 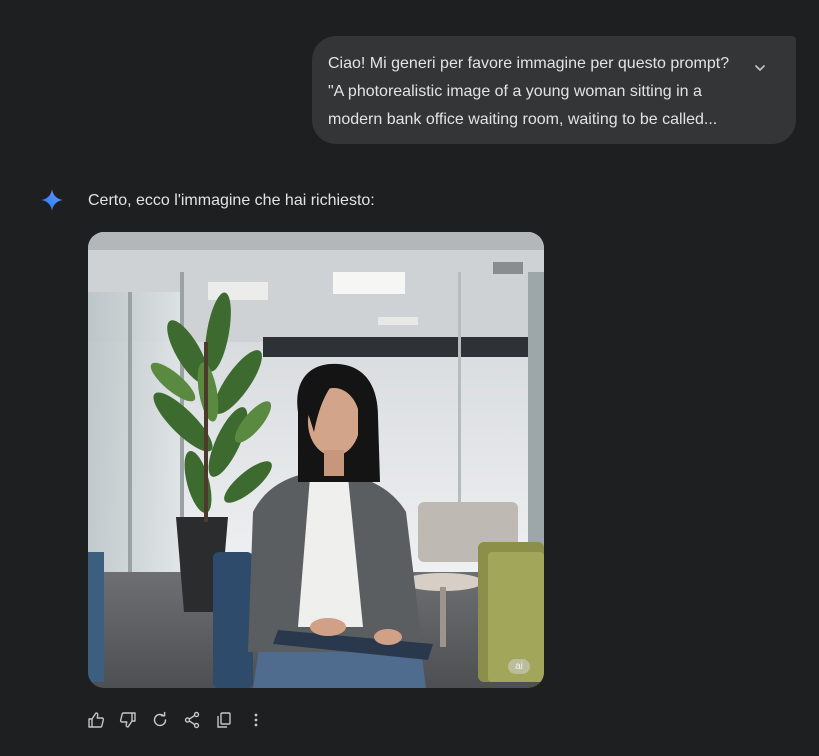 I want to click on bad-response-button, so click(x=128, y=720).